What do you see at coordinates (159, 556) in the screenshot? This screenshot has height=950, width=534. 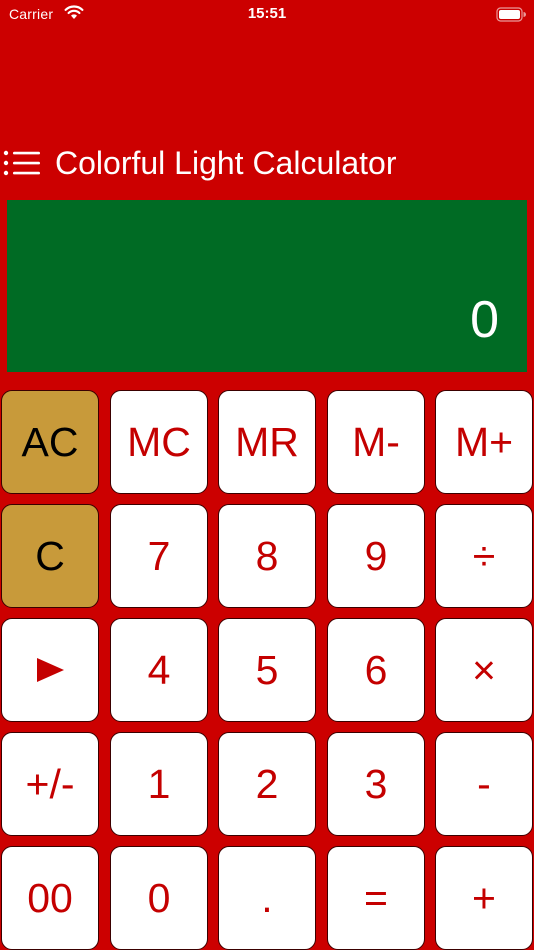 I see `digit-7-button: 7` at bounding box center [159, 556].